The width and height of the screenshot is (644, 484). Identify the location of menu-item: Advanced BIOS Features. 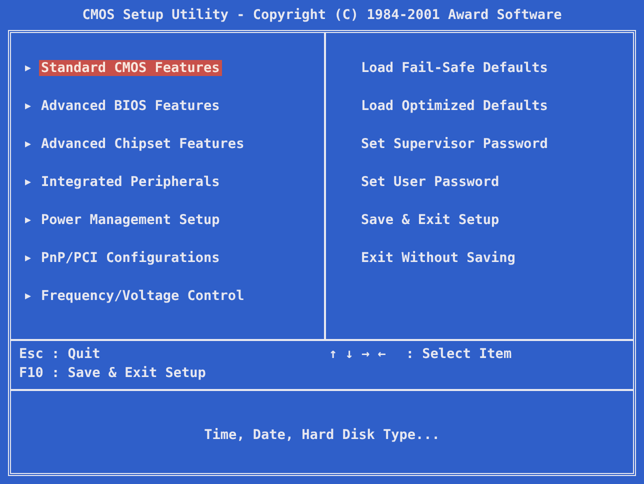
(130, 106).